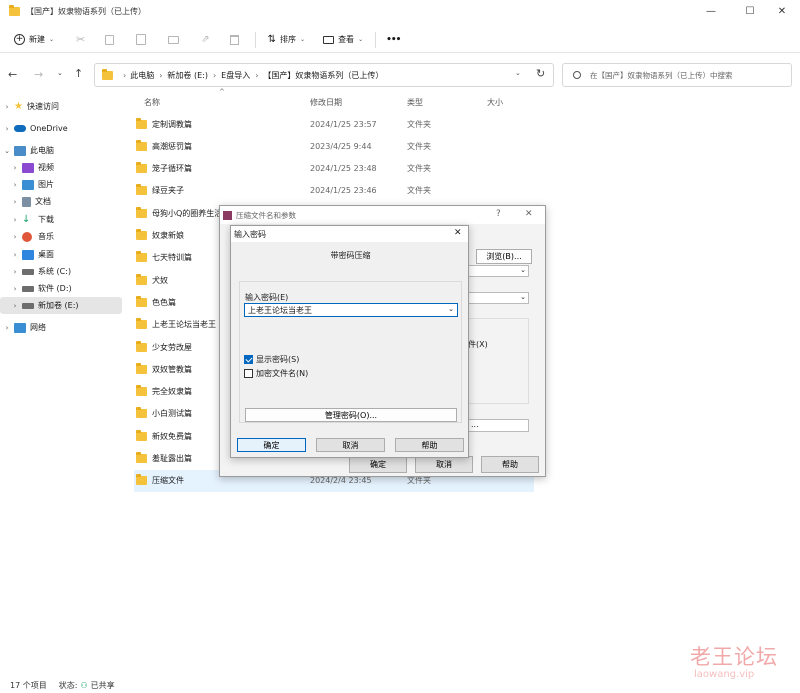 The height and width of the screenshot is (693, 800). Describe the element at coordinates (172, 369) in the screenshot. I see `file-name: 双奴管教篇` at that location.